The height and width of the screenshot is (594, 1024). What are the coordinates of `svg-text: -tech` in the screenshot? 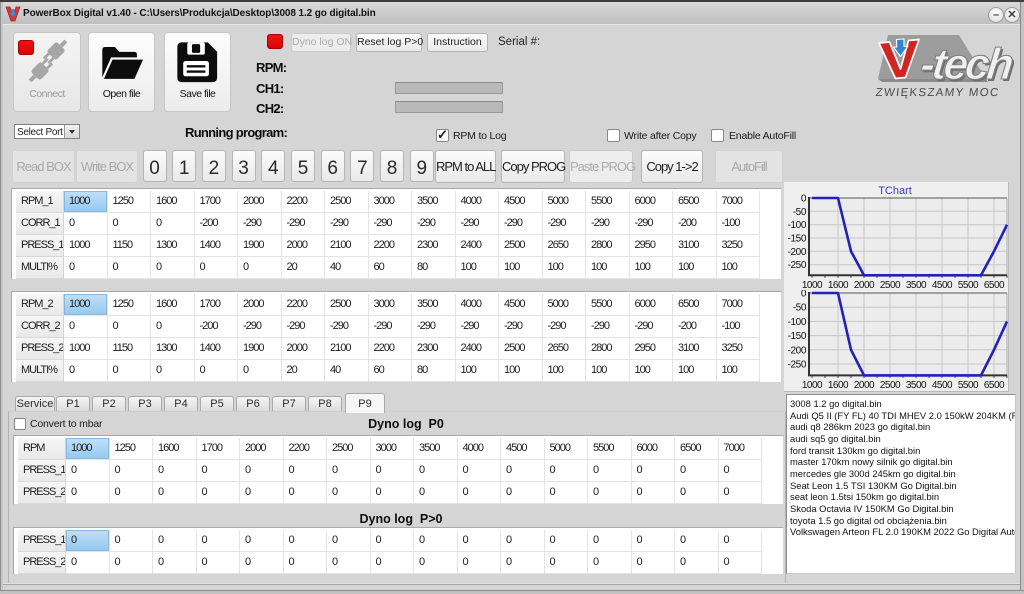 It's located at (966, 64).